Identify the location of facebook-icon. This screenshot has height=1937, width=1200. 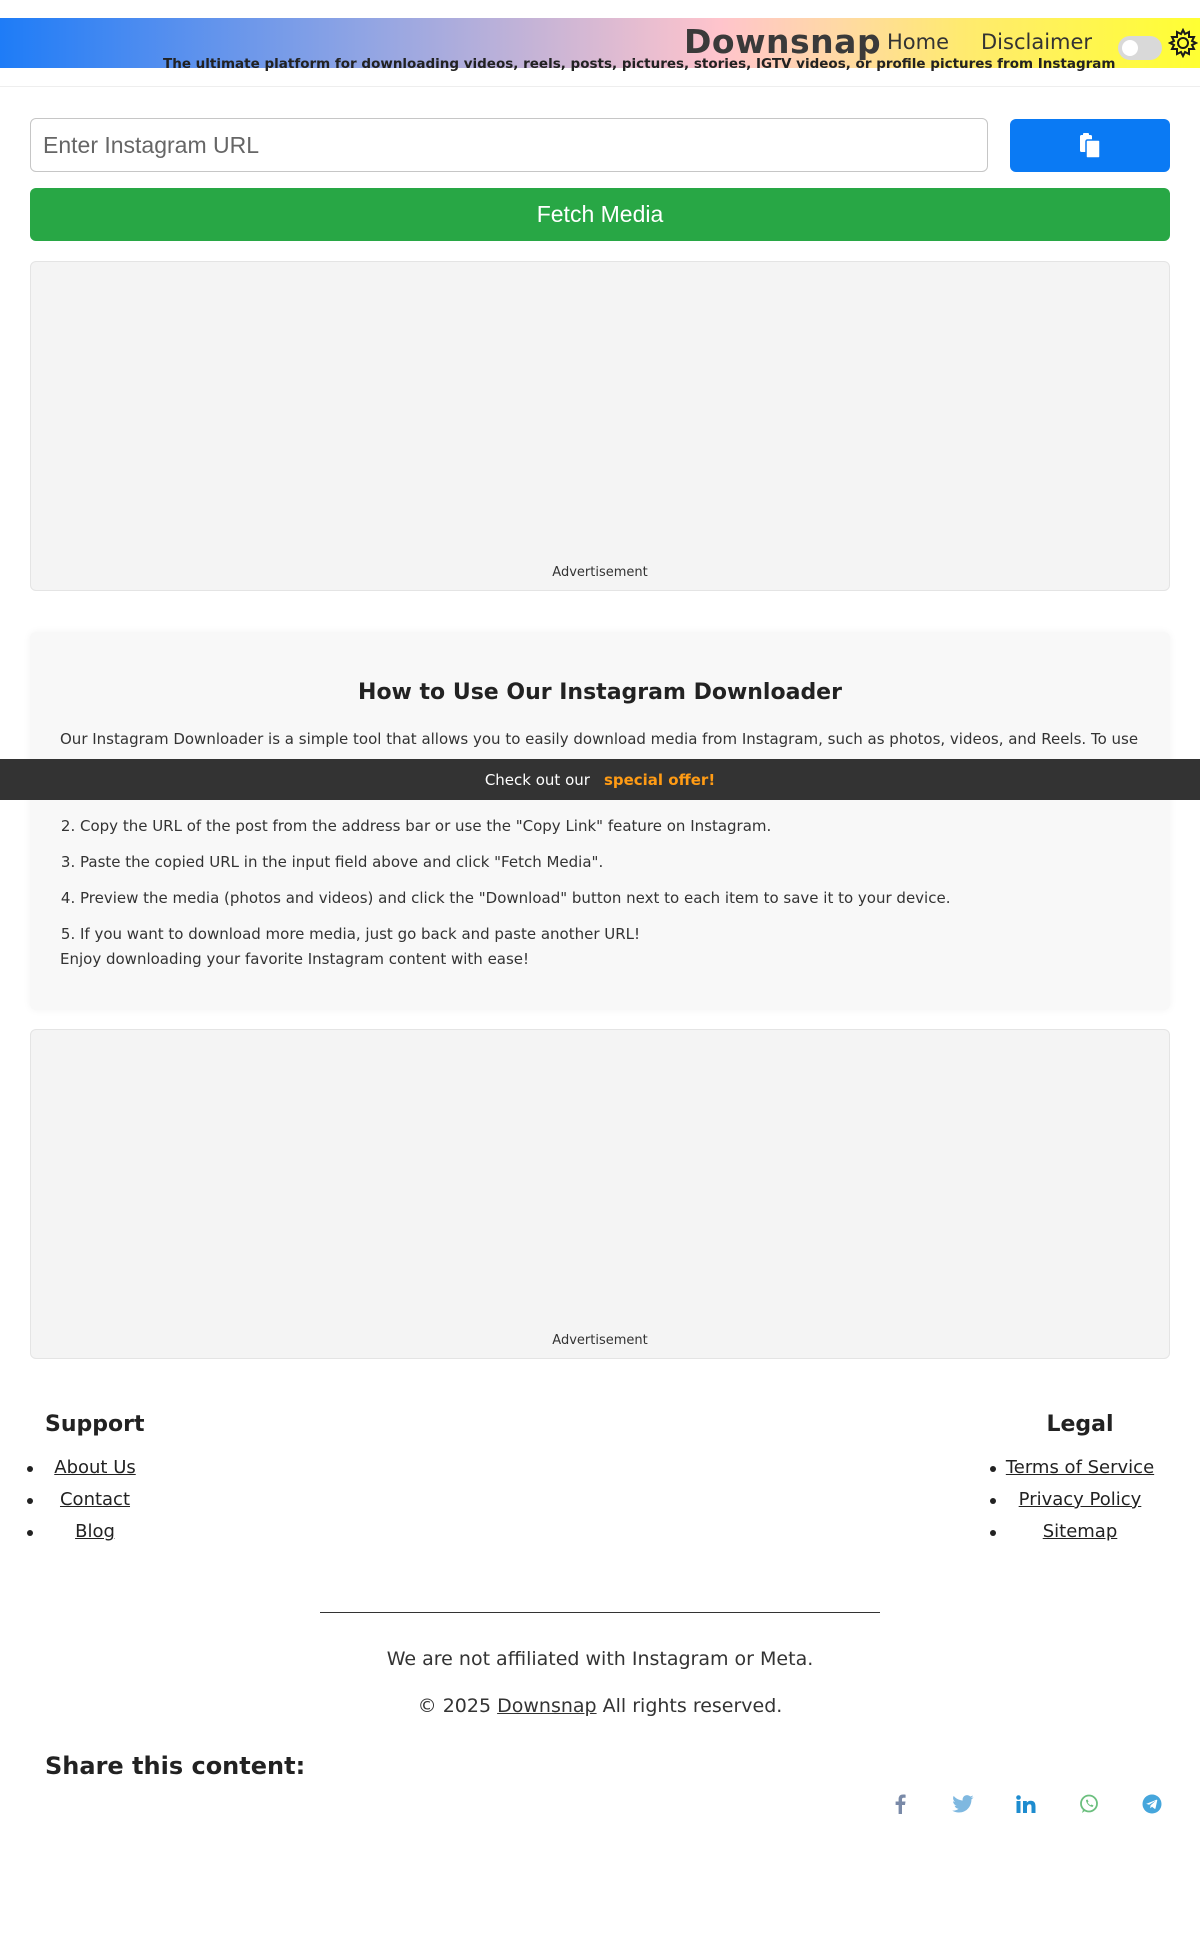
(899, 1804).